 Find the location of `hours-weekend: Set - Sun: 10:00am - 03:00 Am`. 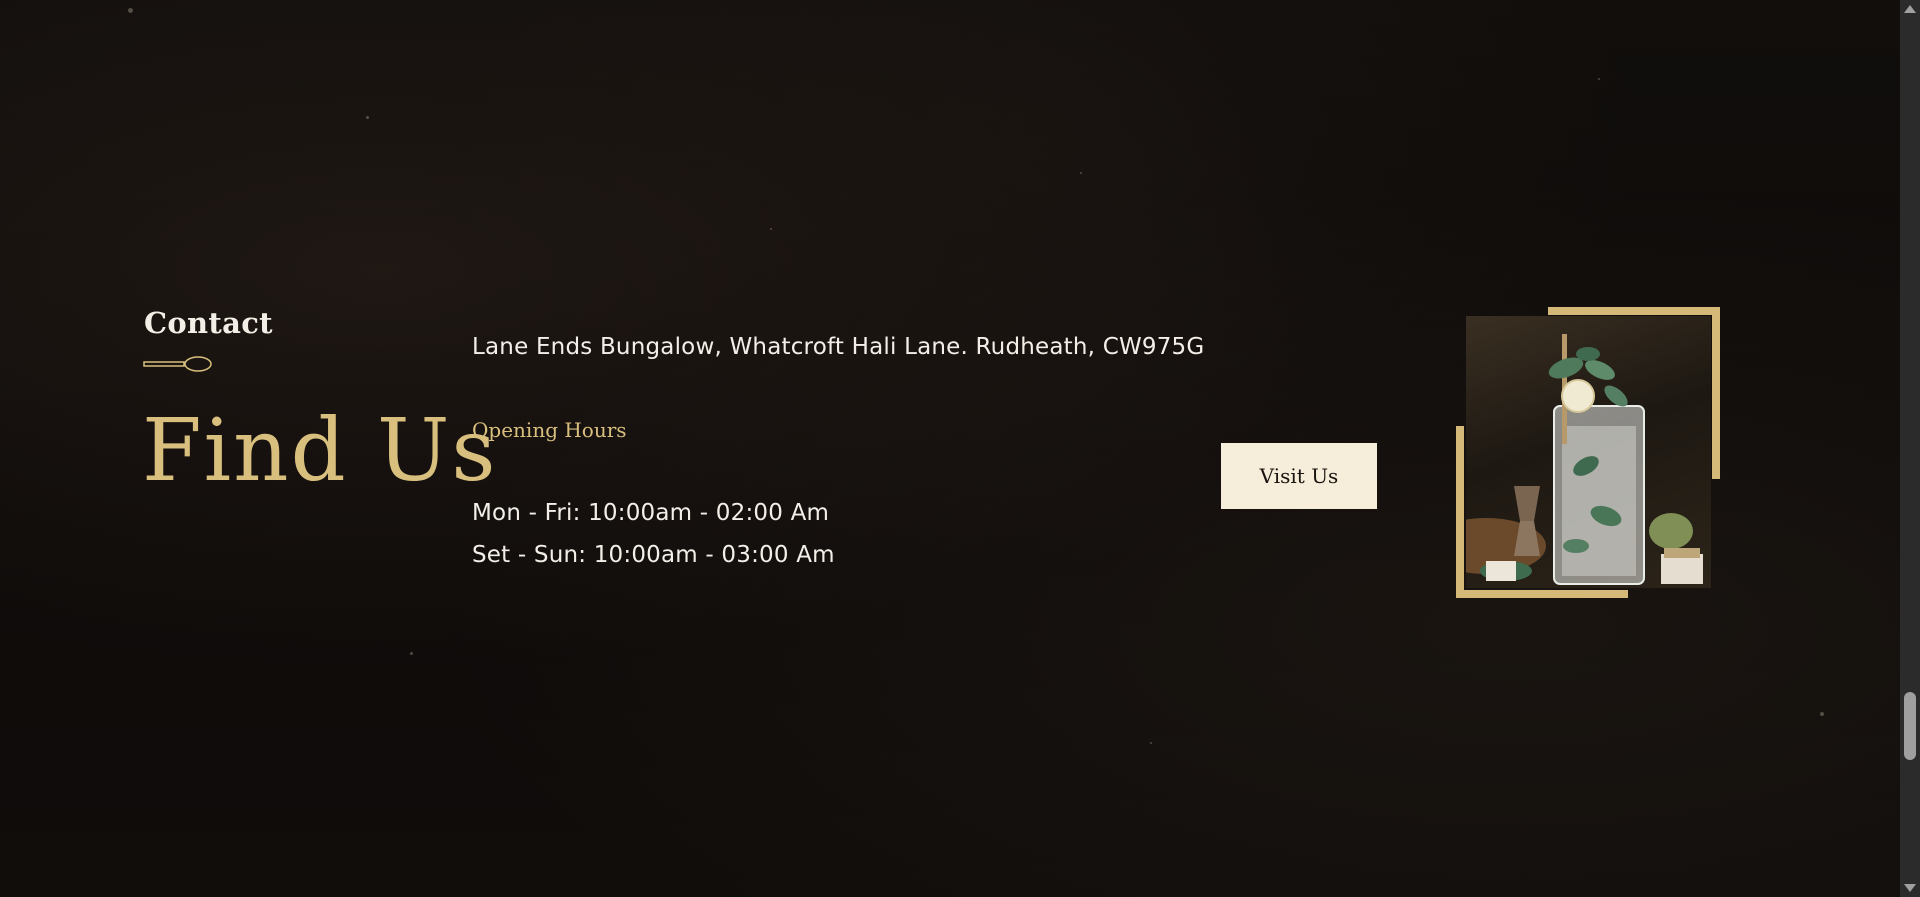

hours-weekend: Set - Sun: 10:00am - 03:00 Am is located at coordinates (653, 555).